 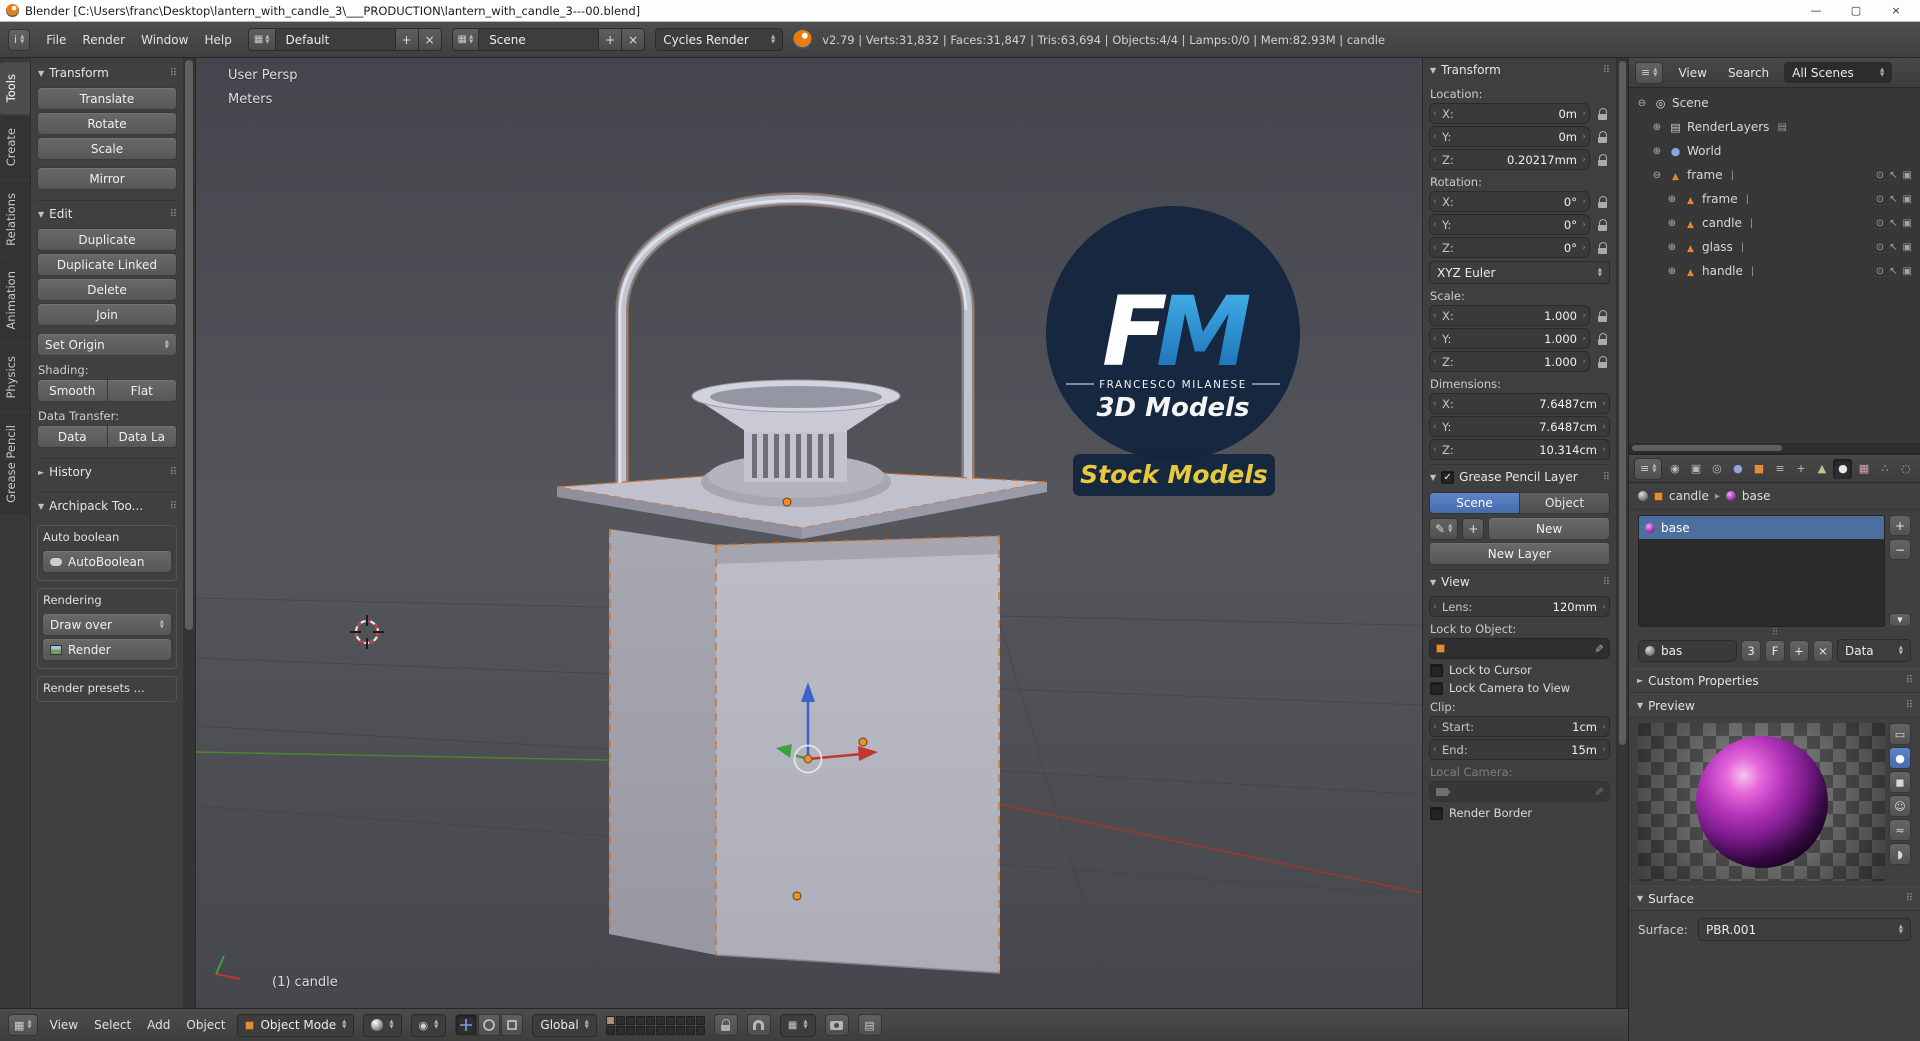 What do you see at coordinates (103, 40) in the screenshot?
I see `menu-item: Render` at bounding box center [103, 40].